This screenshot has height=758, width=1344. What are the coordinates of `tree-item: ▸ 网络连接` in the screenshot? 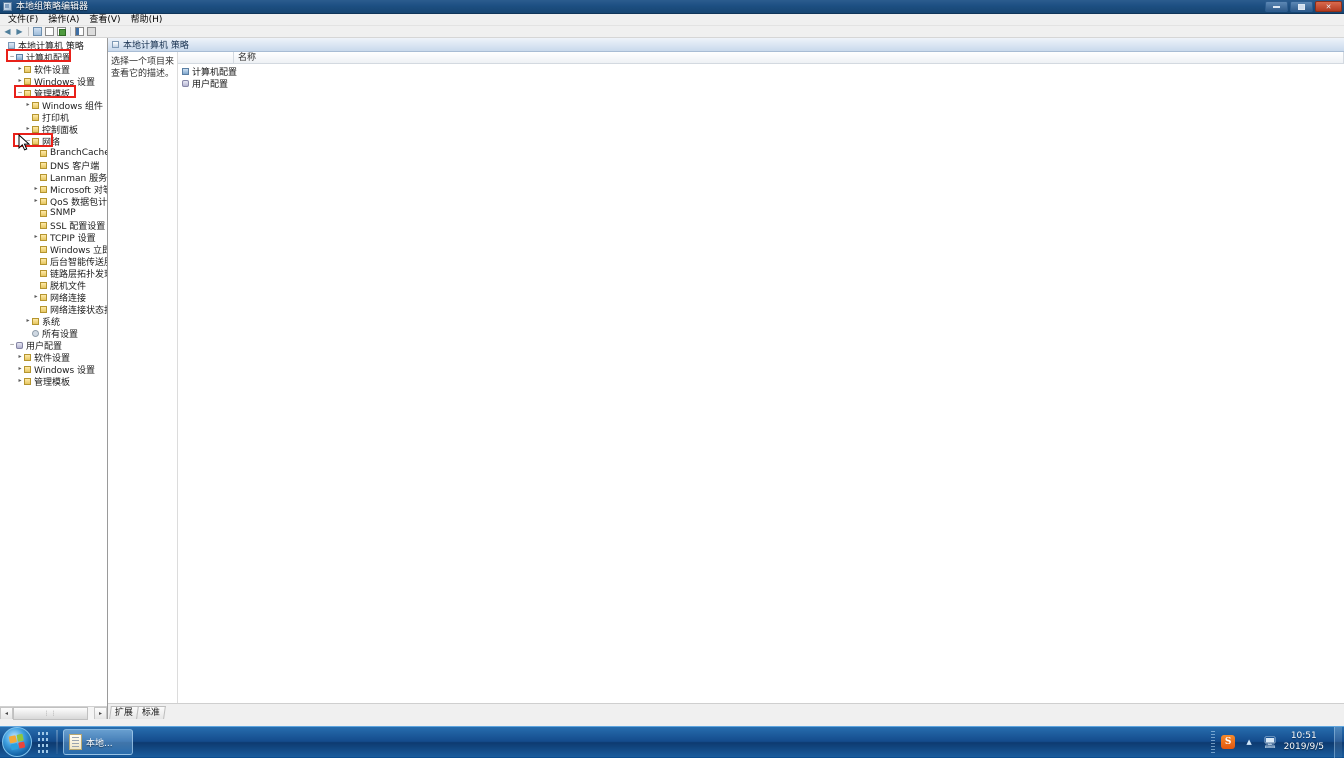 It's located at (53, 297).